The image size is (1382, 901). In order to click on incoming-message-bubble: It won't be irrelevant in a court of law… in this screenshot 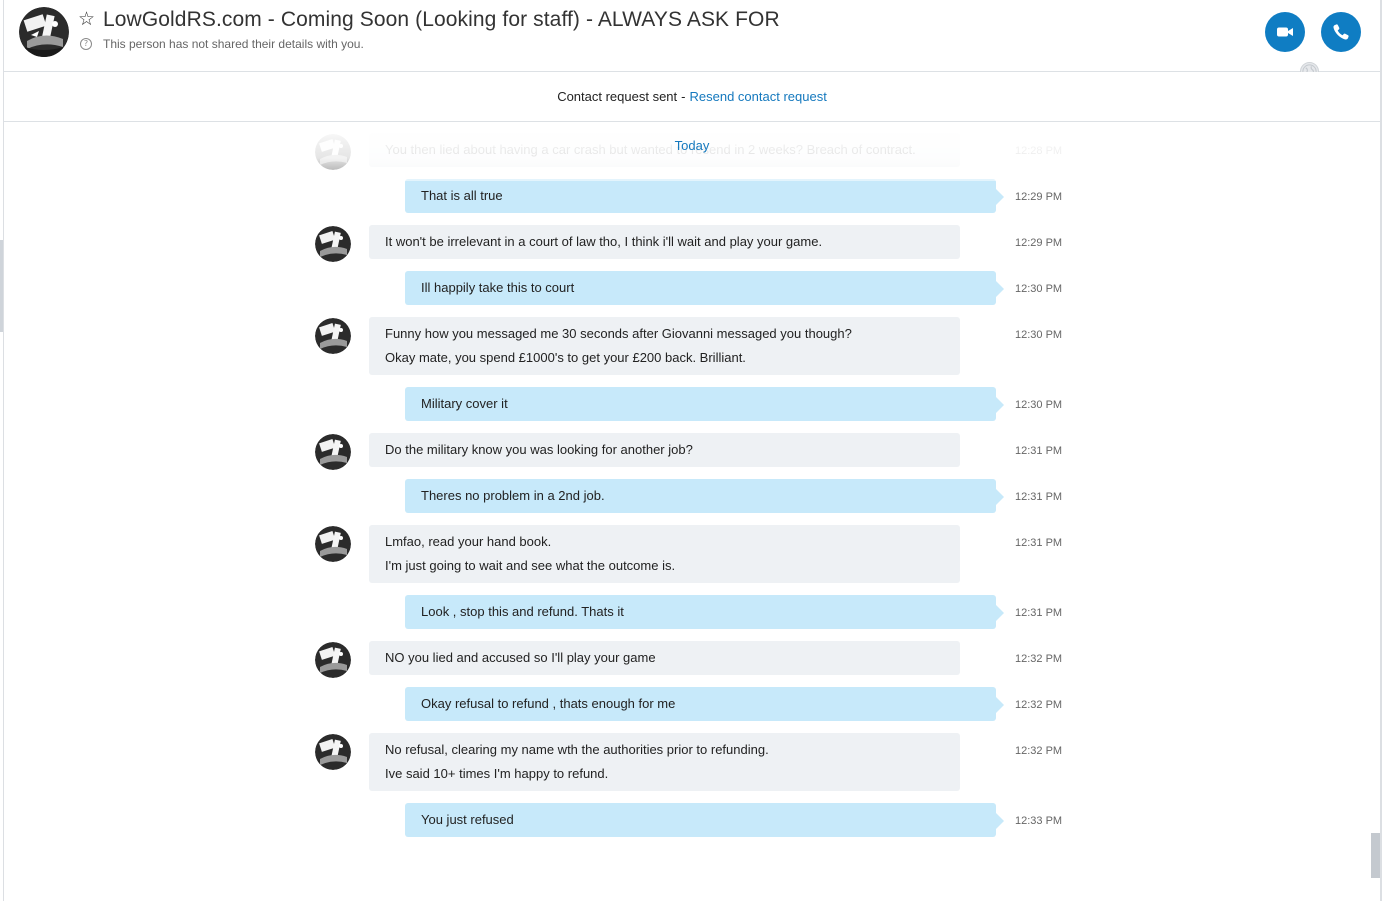, I will do `click(664, 242)`.